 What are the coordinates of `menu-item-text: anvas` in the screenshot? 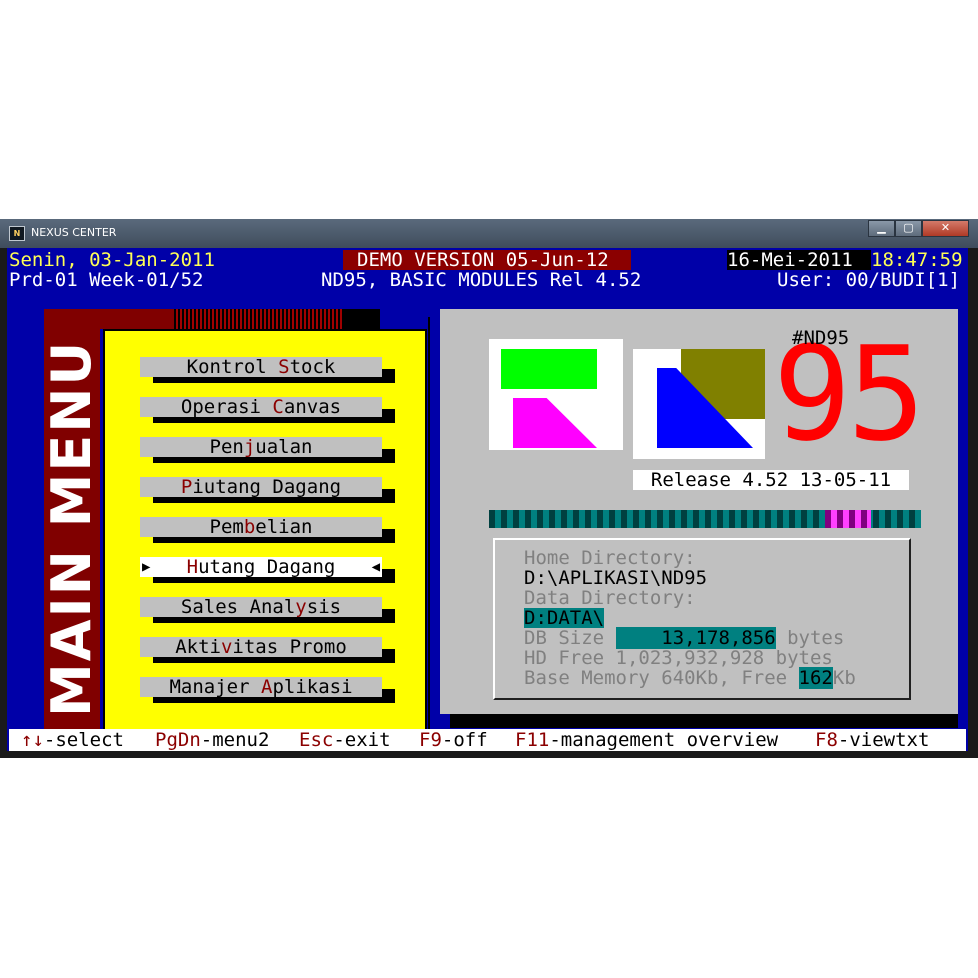 It's located at (312, 407).